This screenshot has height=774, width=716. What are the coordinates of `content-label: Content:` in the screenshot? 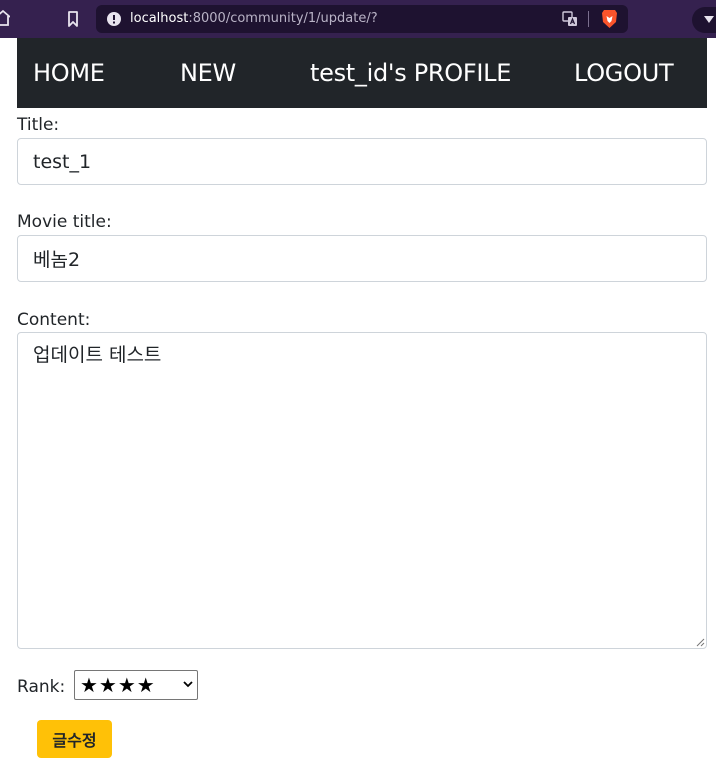 It's located at (54, 320).